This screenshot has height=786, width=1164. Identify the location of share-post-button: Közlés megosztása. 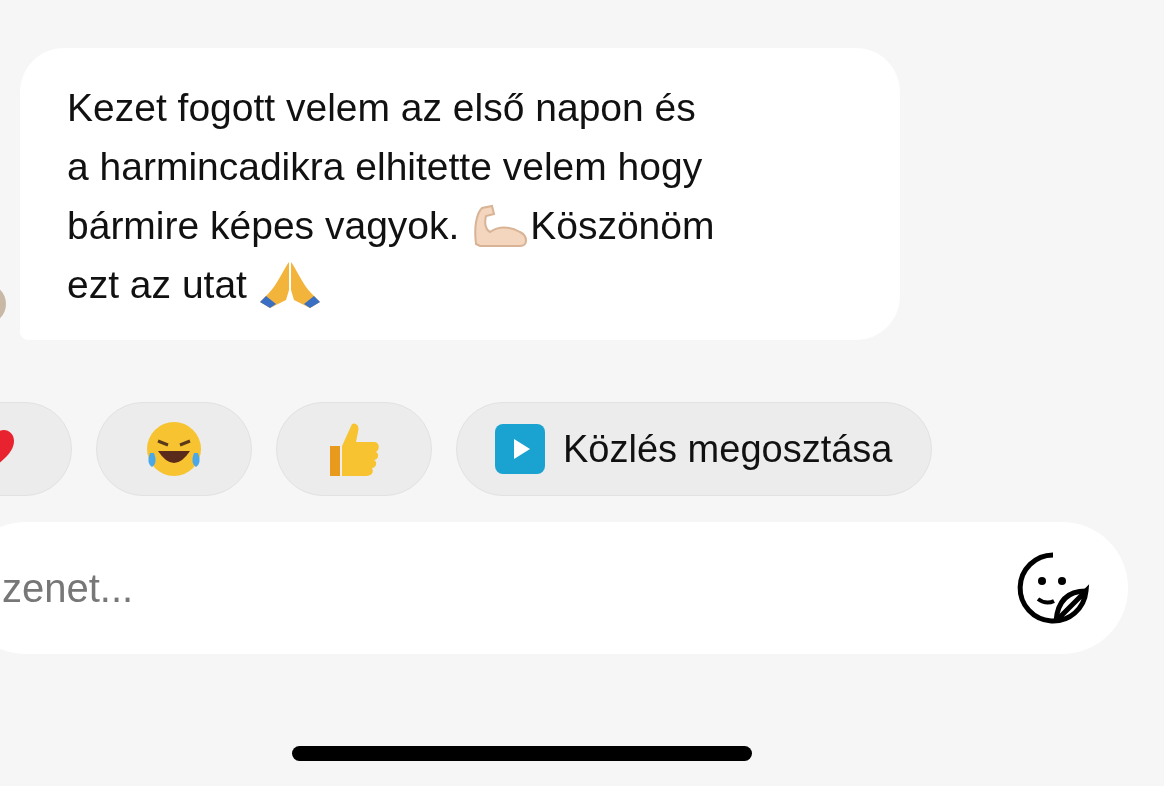
(694, 449).